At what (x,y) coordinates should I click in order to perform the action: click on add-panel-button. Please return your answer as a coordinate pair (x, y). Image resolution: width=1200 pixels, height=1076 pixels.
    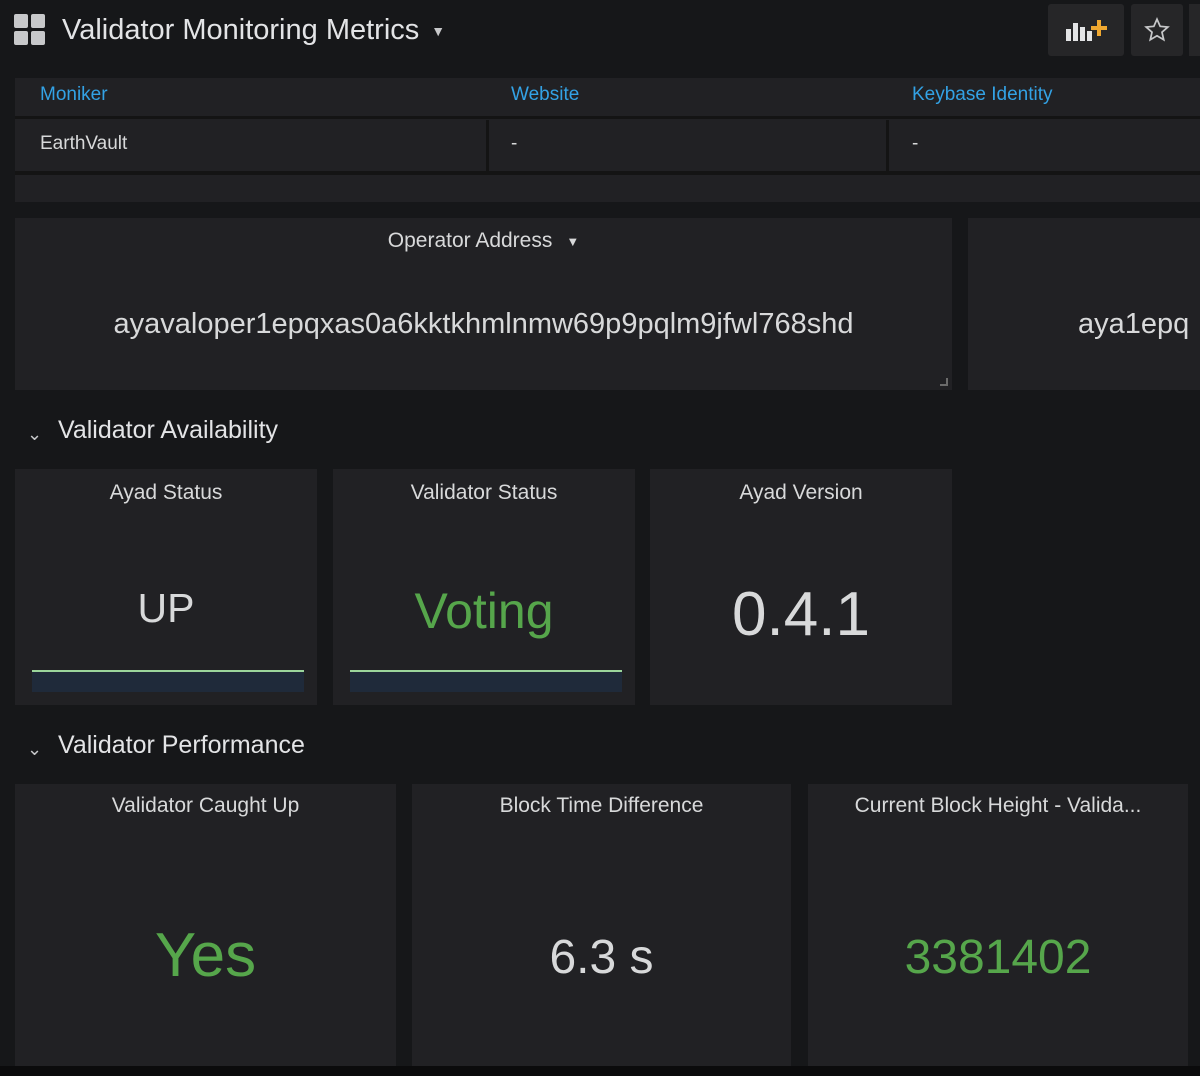
    Looking at the image, I should click on (1086, 30).